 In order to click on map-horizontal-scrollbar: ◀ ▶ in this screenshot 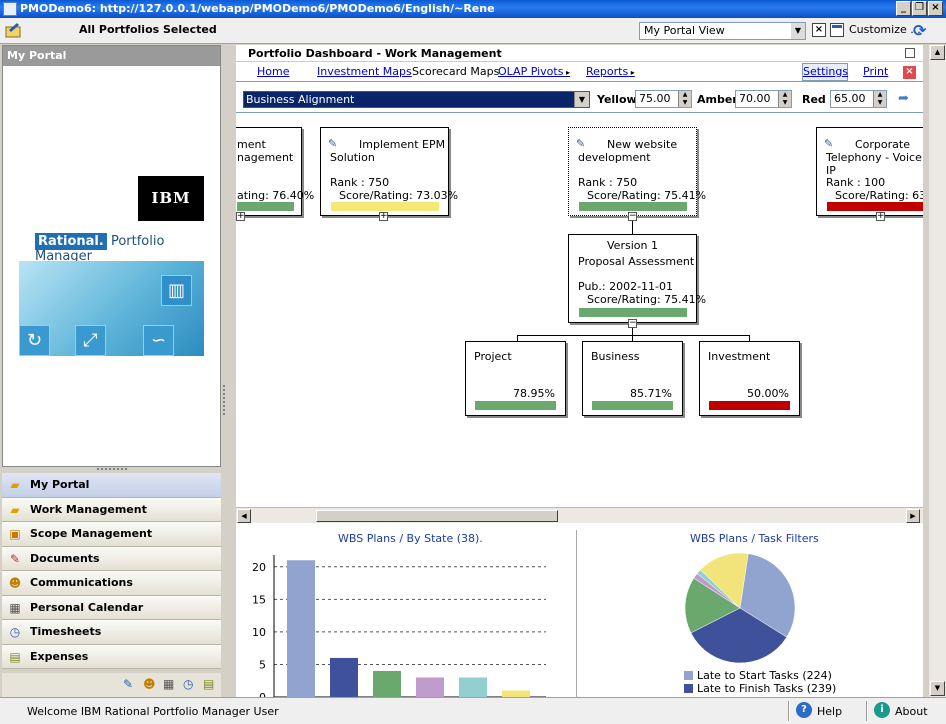, I will do `click(579, 515)`.